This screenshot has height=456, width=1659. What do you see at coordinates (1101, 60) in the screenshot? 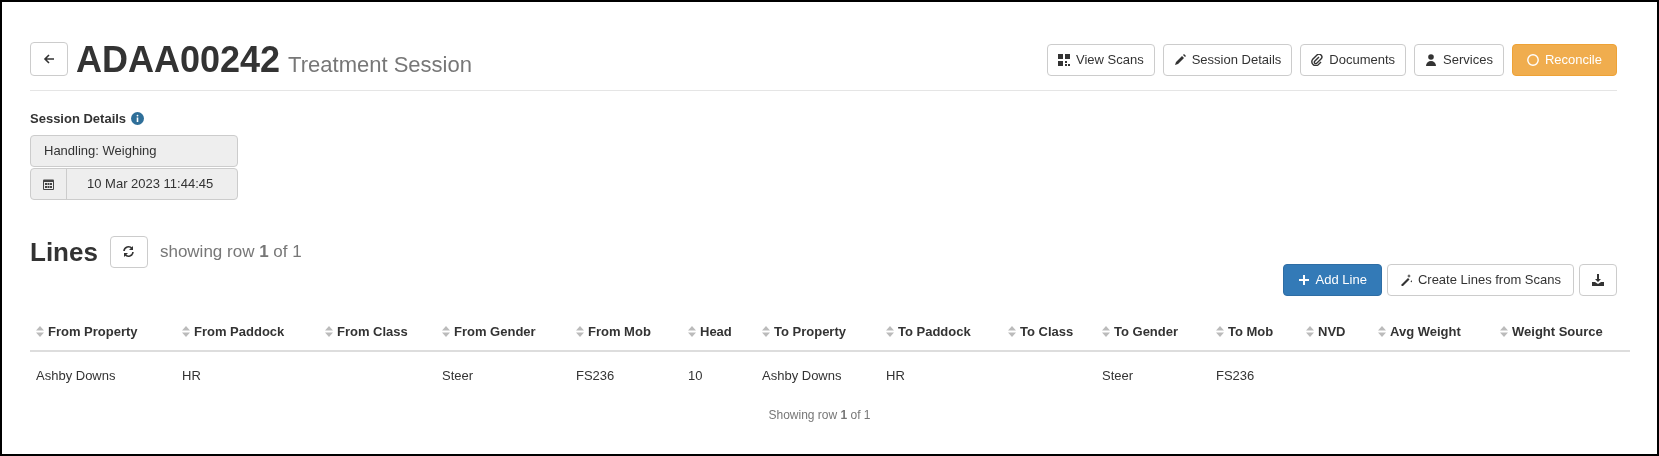
I see `action-button: View Scans` at bounding box center [1101, 60].